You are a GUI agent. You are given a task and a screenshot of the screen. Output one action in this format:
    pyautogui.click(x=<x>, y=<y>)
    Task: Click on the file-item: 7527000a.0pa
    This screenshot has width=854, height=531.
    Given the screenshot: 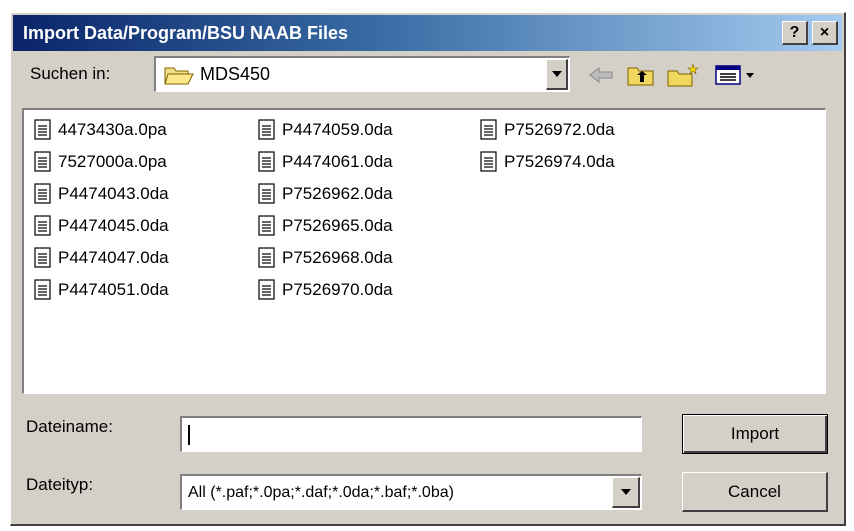 What is the action you would take?
    pyautogui.click(x=100, y=162)
    